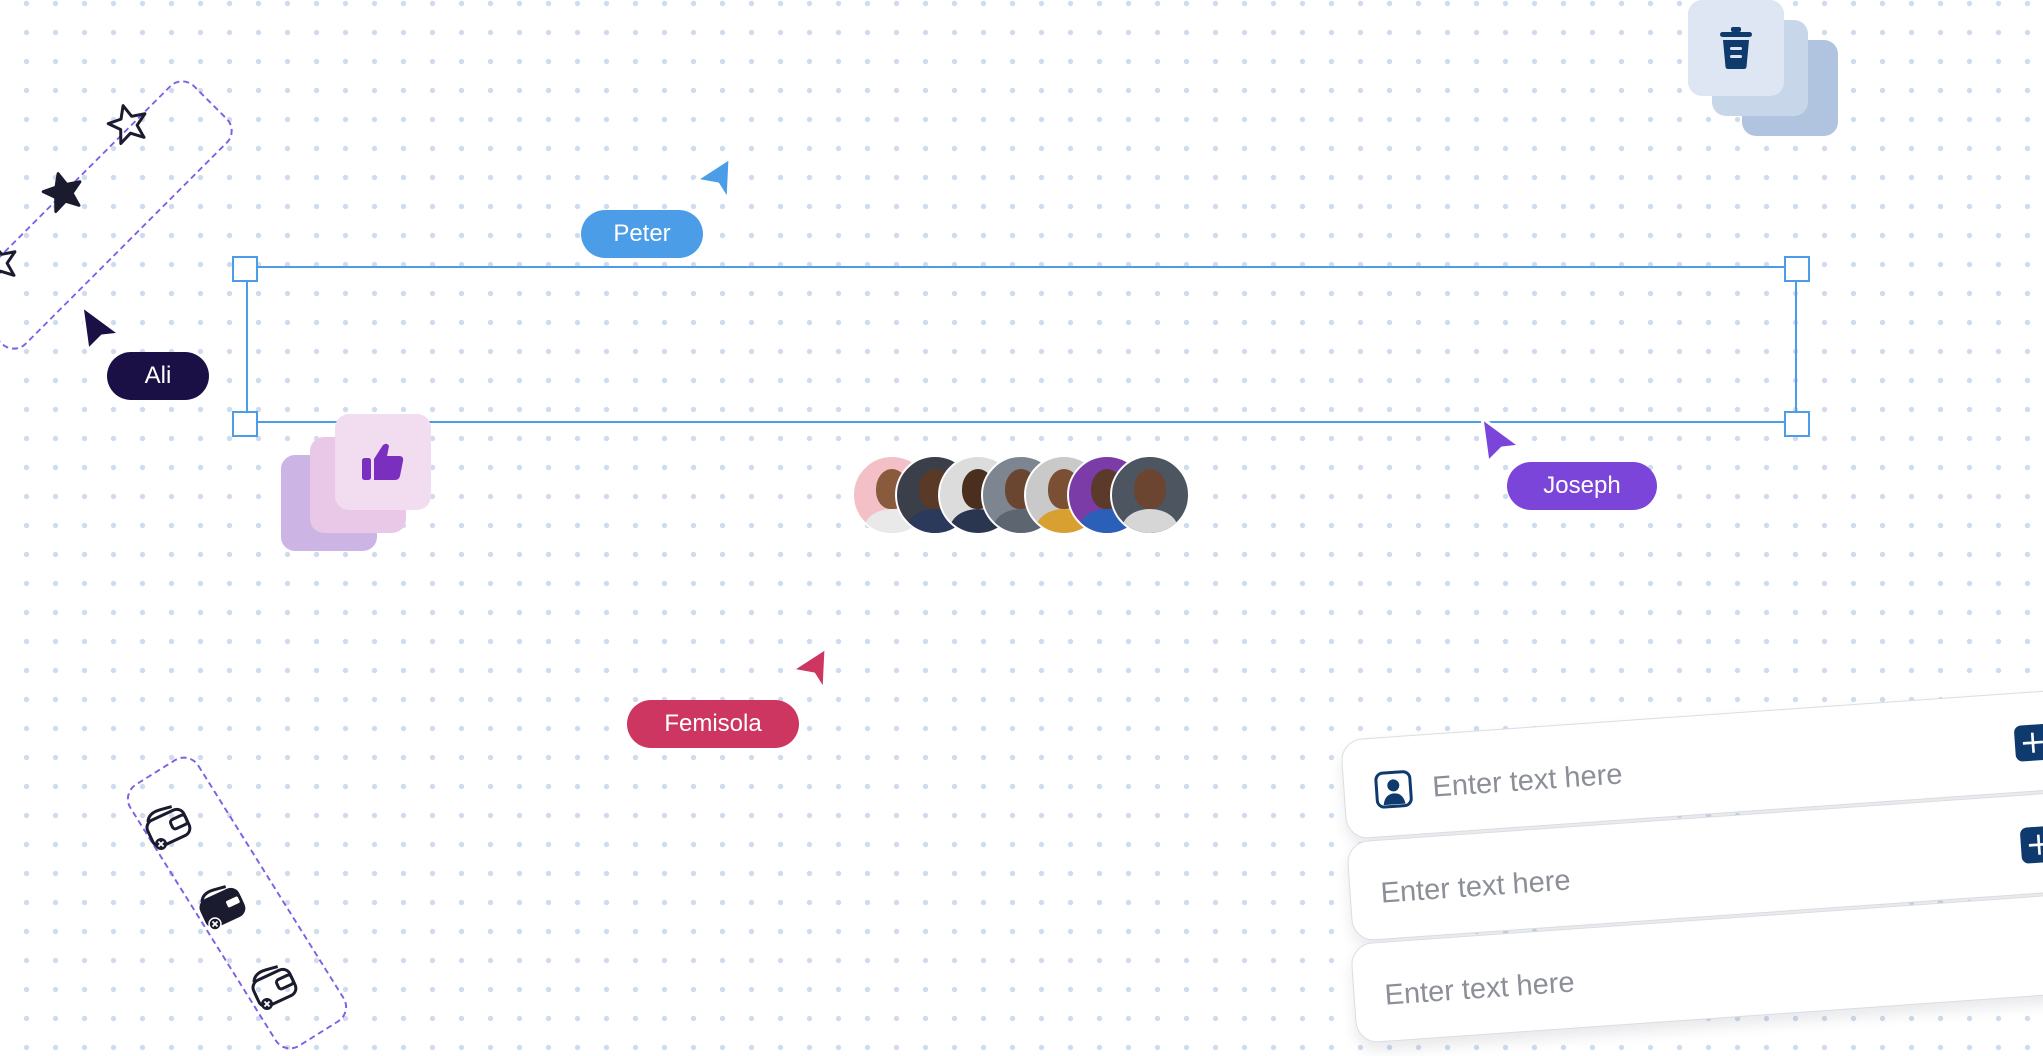 Image resolution: width=2043 pixels, height=1056 pixels. What do you see at coordinates (158, 376) in the screenshot?
I see `ali-name-tag: Ali` at bounding box center [158, 376].